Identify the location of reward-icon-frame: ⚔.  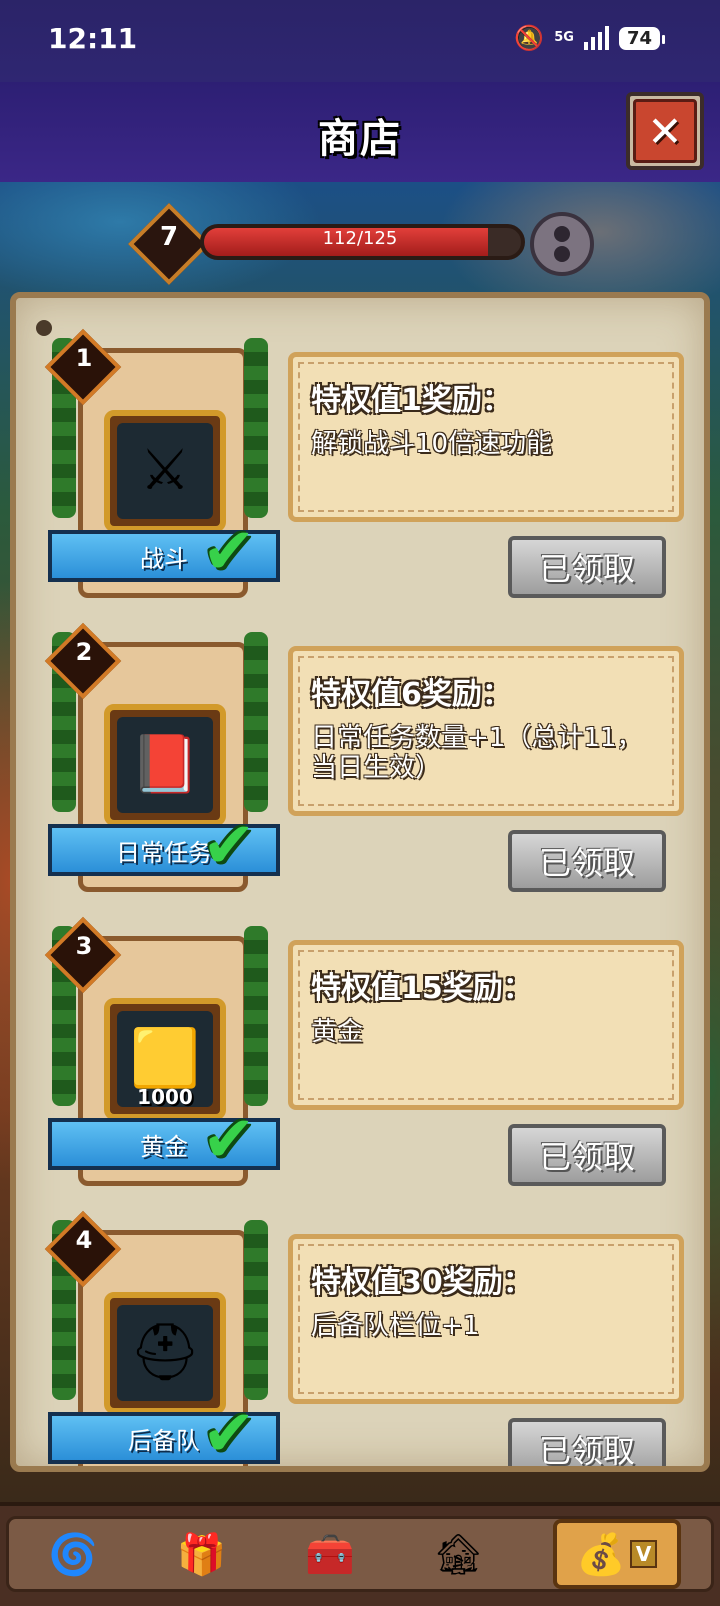
(165, 471).